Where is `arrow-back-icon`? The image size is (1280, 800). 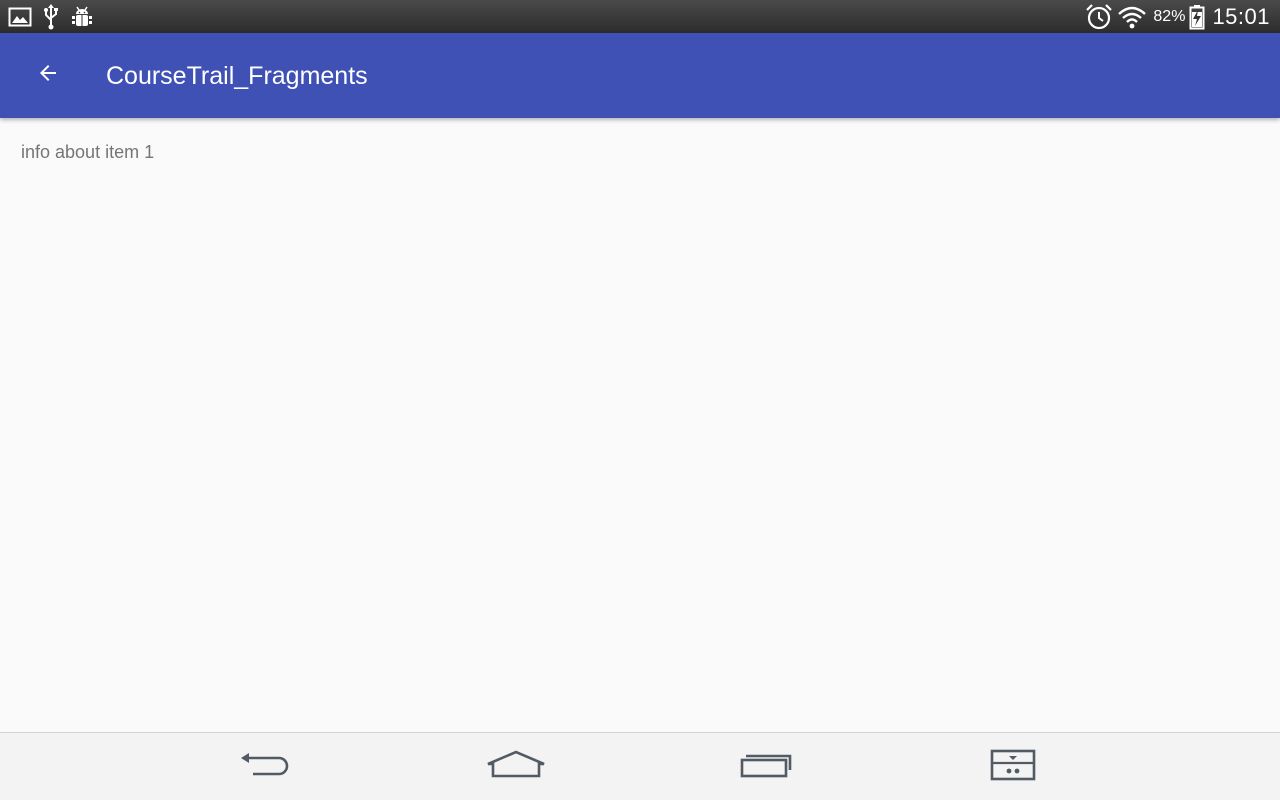 arrow-back-icon is located at coordinates (48, 75).